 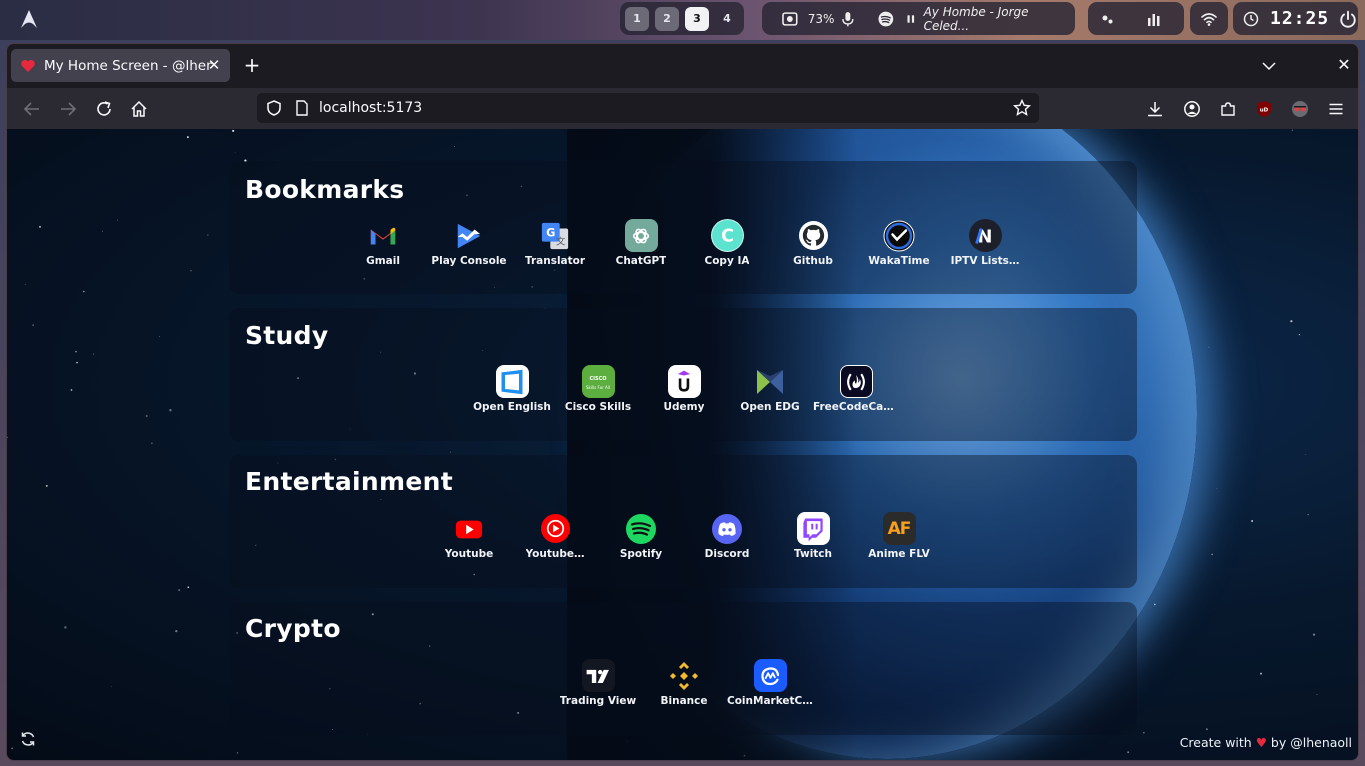 I want to click on shield-icon, so click(x=274, y=108).